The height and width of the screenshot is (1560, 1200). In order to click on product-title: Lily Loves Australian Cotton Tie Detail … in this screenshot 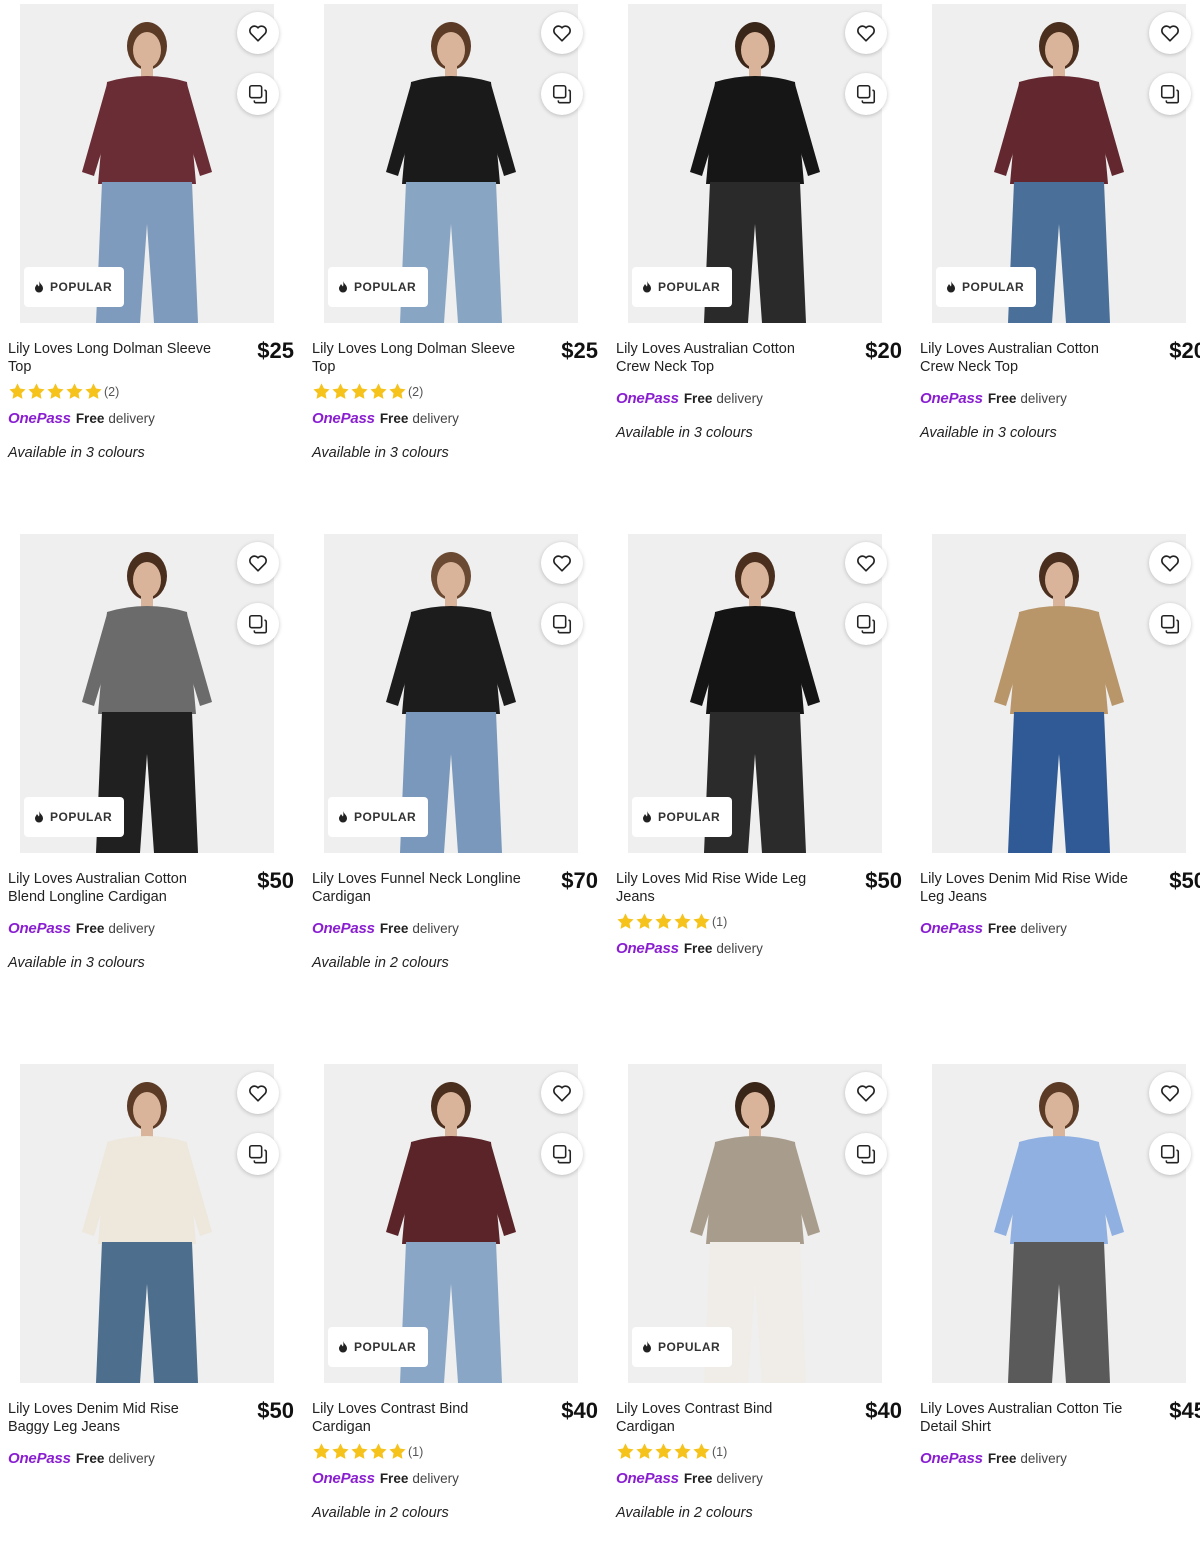, I will do `click(1026, 1418)`.